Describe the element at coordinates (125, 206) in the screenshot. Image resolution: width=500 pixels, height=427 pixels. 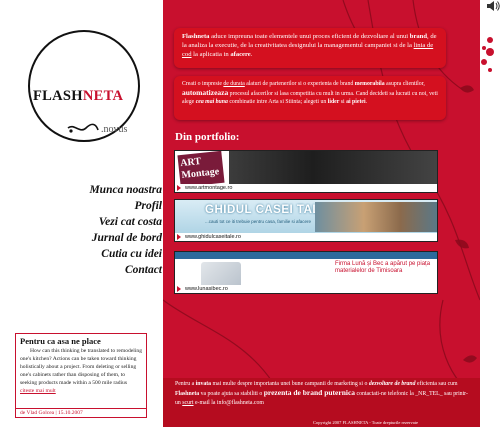
I see `nav-item-profil: Profil` at that location.